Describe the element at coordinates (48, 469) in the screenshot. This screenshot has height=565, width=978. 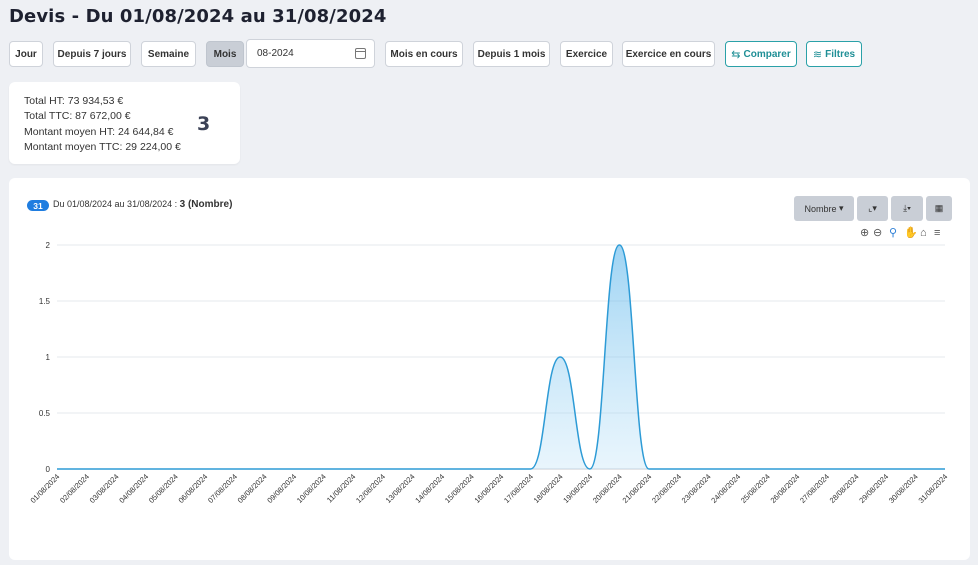
I see `y-tick-label: 0` at that location.